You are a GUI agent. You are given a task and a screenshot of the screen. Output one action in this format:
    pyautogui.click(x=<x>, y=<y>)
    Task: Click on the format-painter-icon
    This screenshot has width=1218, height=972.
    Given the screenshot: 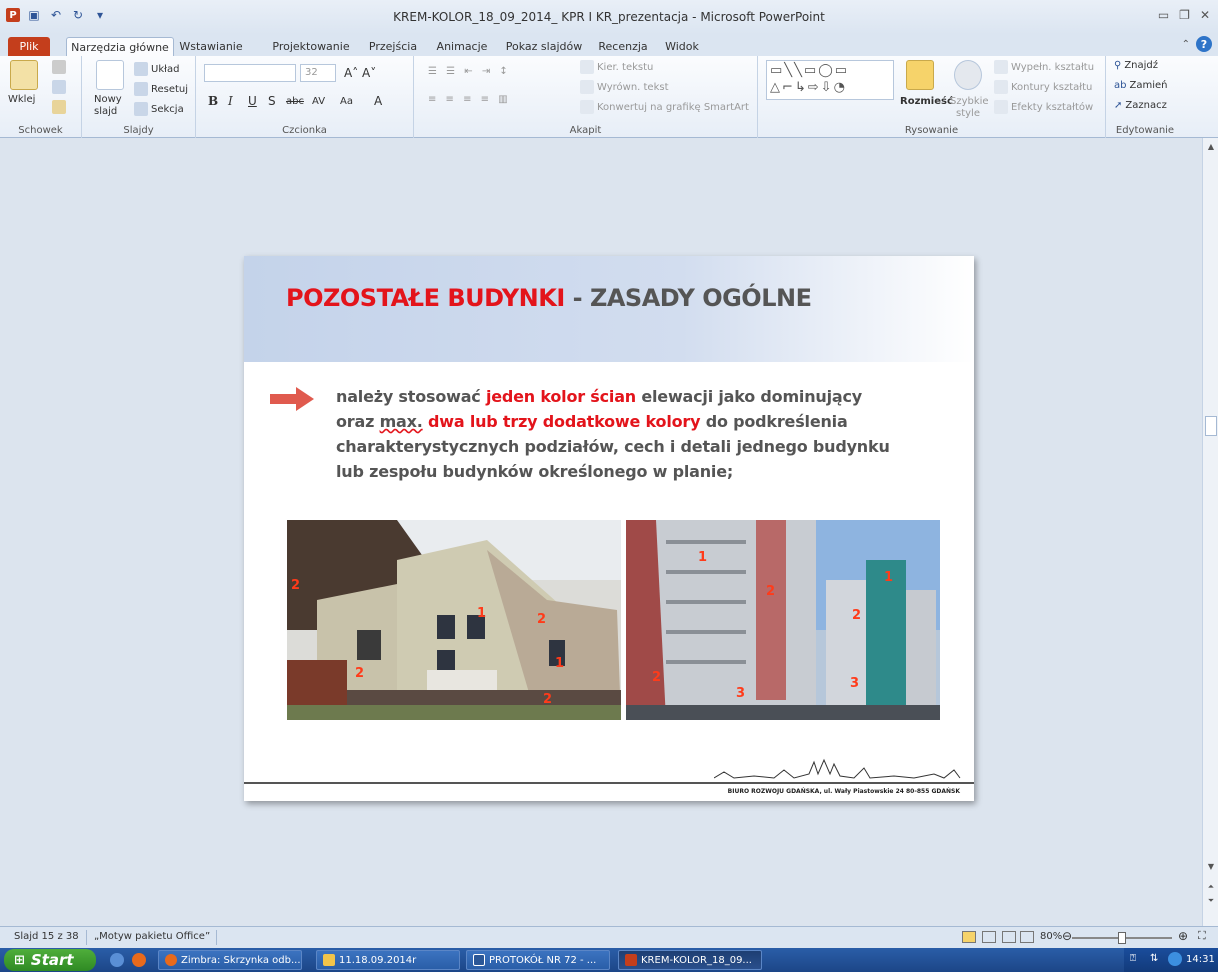 What is the action you would take?
    pyautogui.click(x=59, y=107)
    